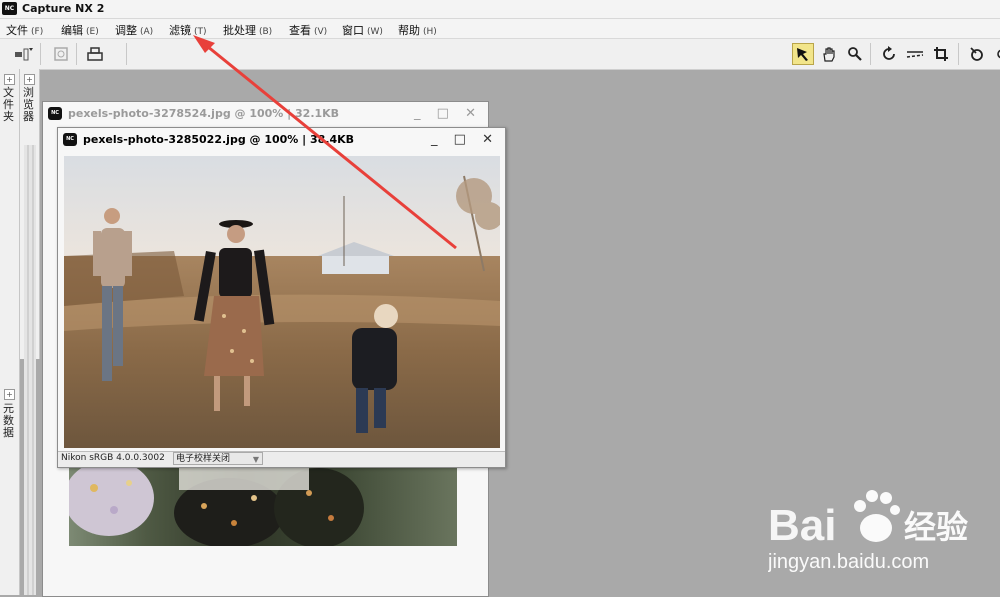 The width and height of the screenshot is (1000, 597). I want to click on baidu-paw-logo: Bai 经验 jingyan.baidu.com, so click(867, 531).